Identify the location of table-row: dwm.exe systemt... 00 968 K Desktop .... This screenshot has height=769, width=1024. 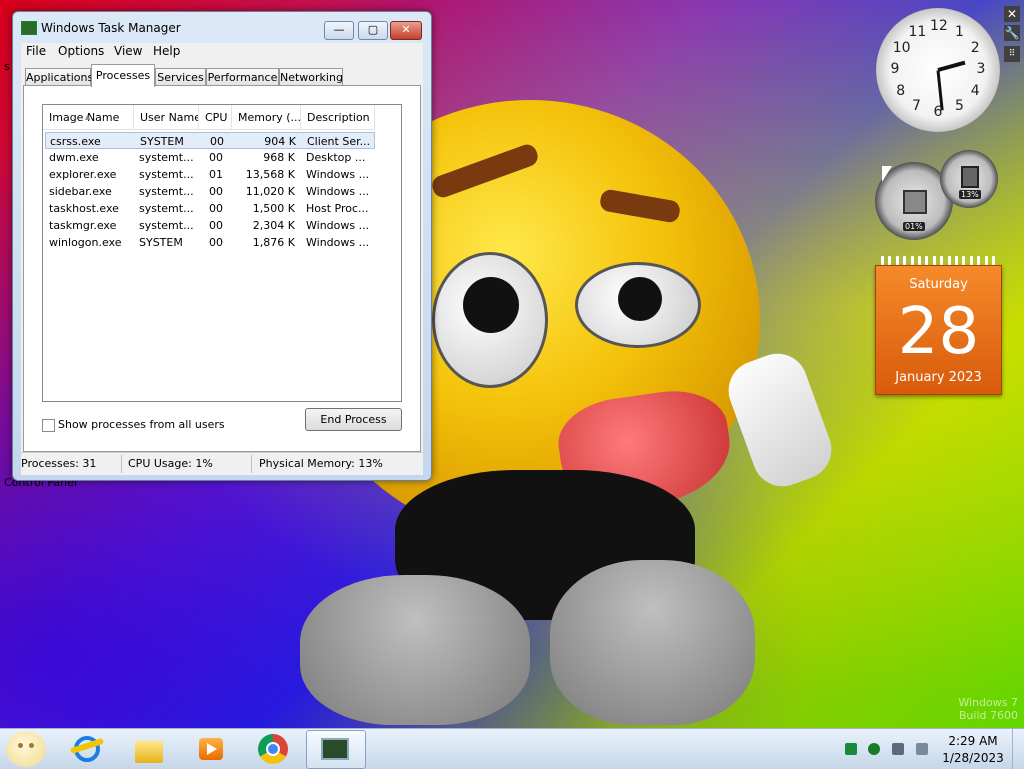
(210, 157).